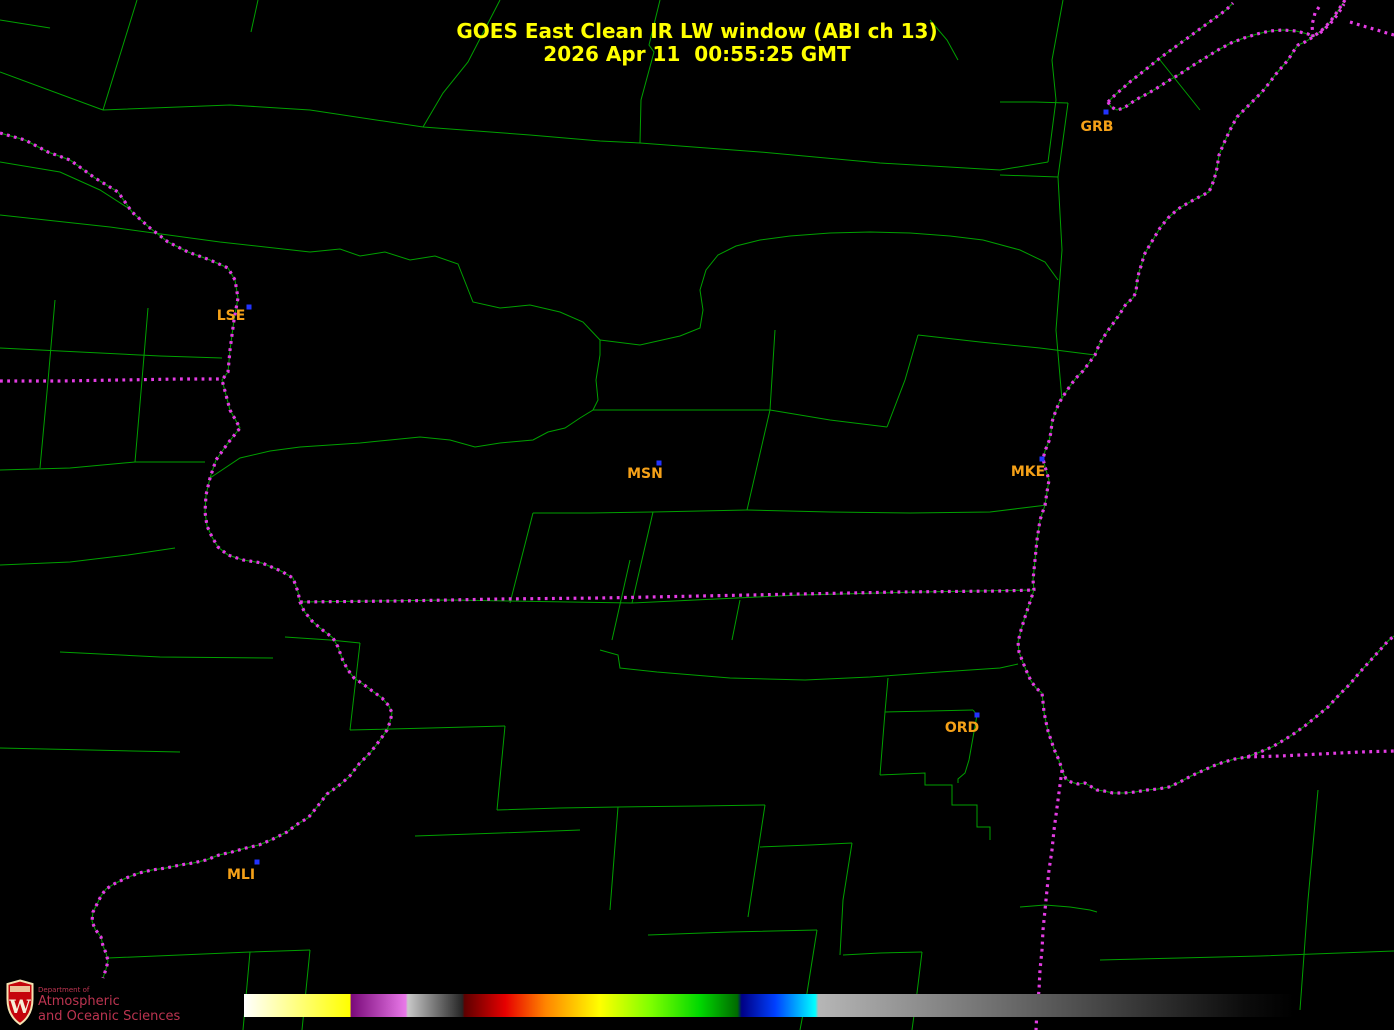 This screenshot has height=1030, width=1394. What do you see at coordinates (1042, 459) in the screenshot?
I see `station-dot-MKE` at bounding box center [1042, 459].